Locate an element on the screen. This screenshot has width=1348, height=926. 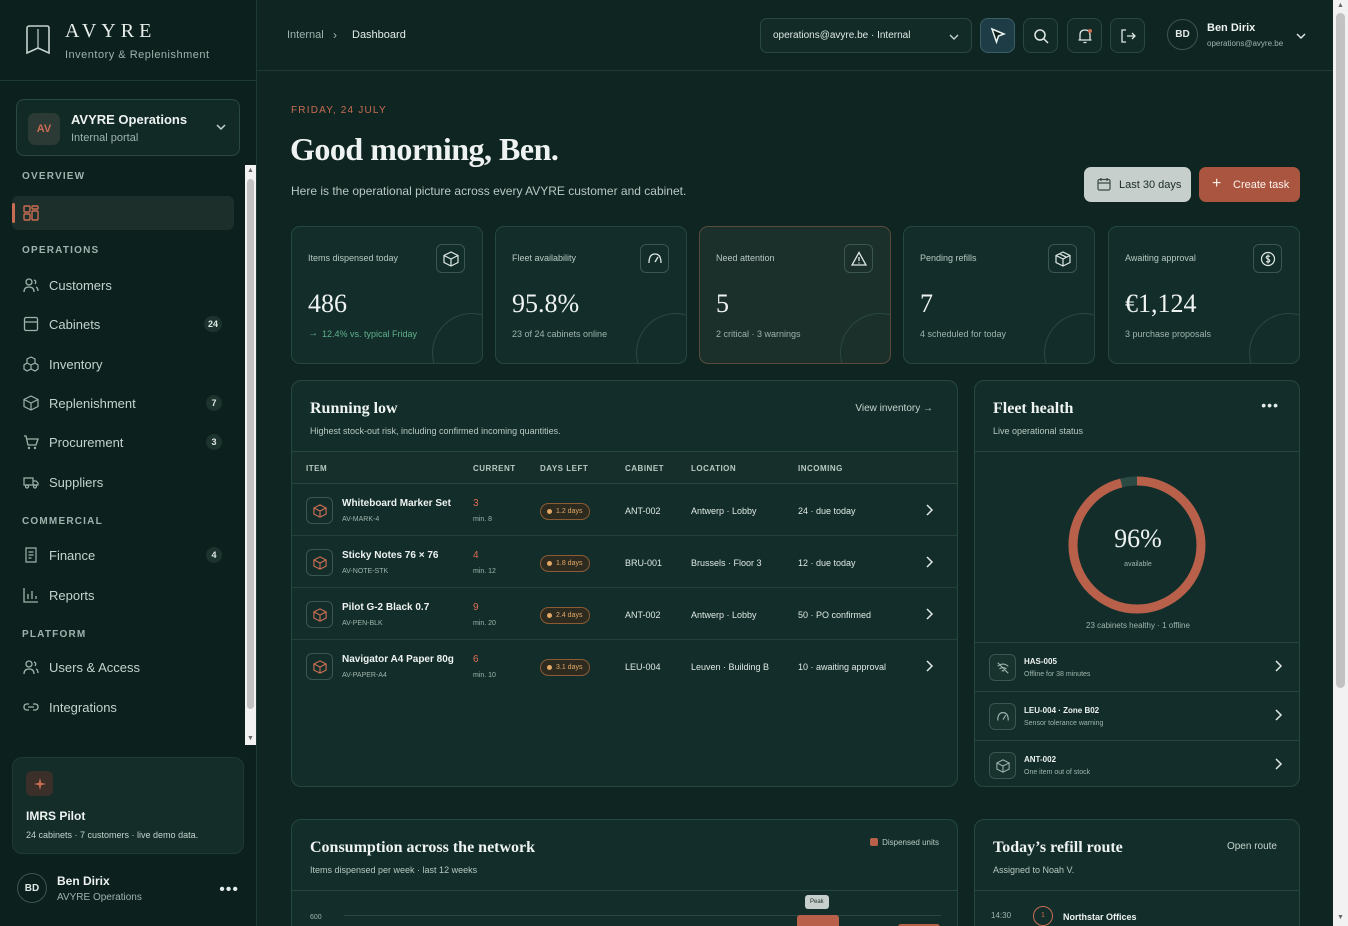
sidebar-item-users-access: Users & Access is located at coordinates (123, 667).